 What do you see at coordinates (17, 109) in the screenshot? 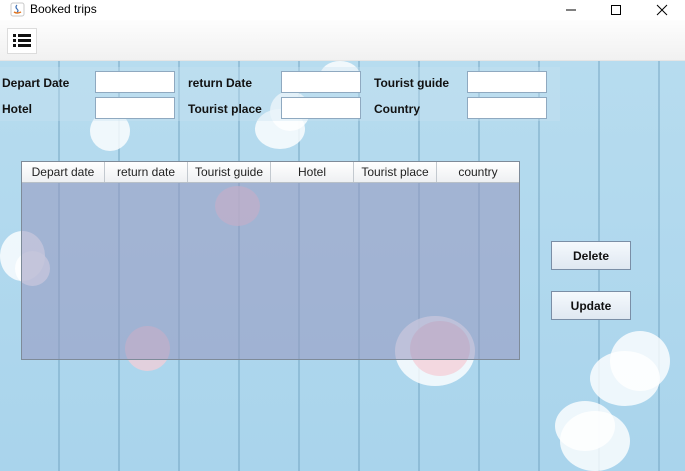
I see `hotel-label: Hotel` at bounding box center [17, 109].